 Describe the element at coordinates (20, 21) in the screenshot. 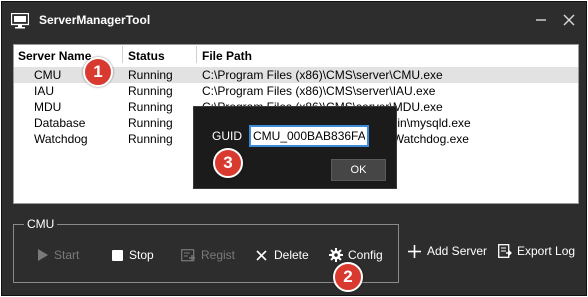

I see `server-app-icon` at that location.